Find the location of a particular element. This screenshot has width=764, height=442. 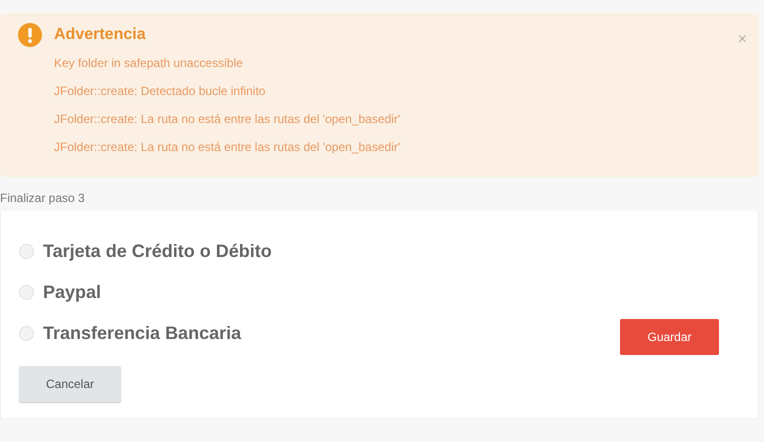

save-button: Guardar is located at coordinates (669, 336).